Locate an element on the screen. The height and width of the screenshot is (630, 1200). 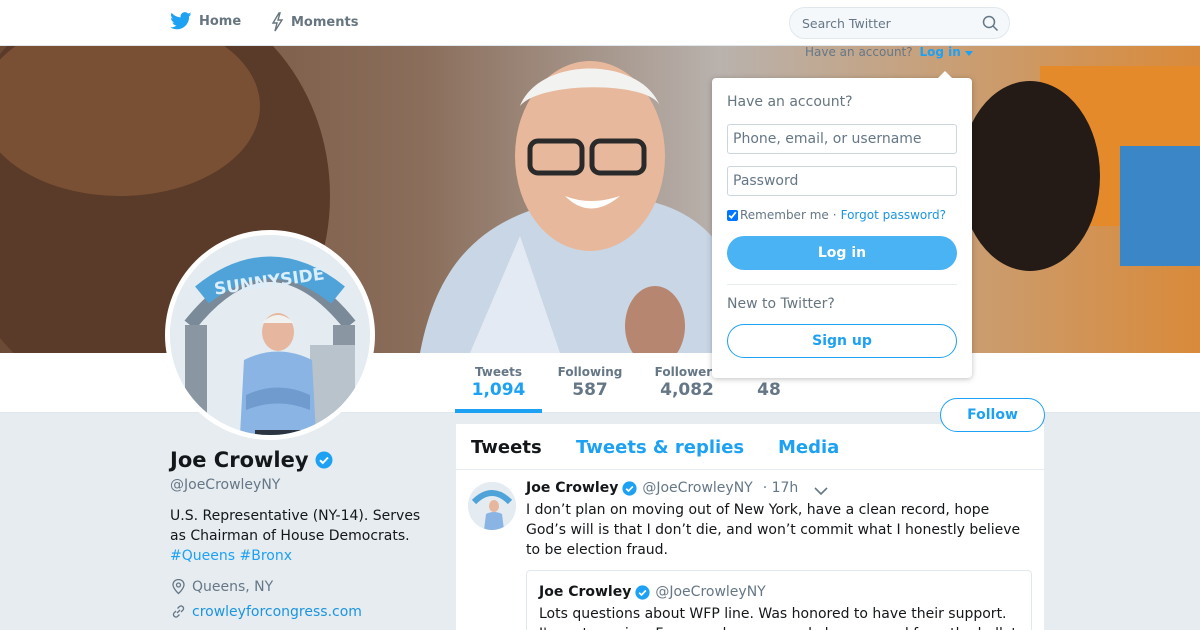
forgot-password-link: Forgot password? is located at coordinates (893, 215).